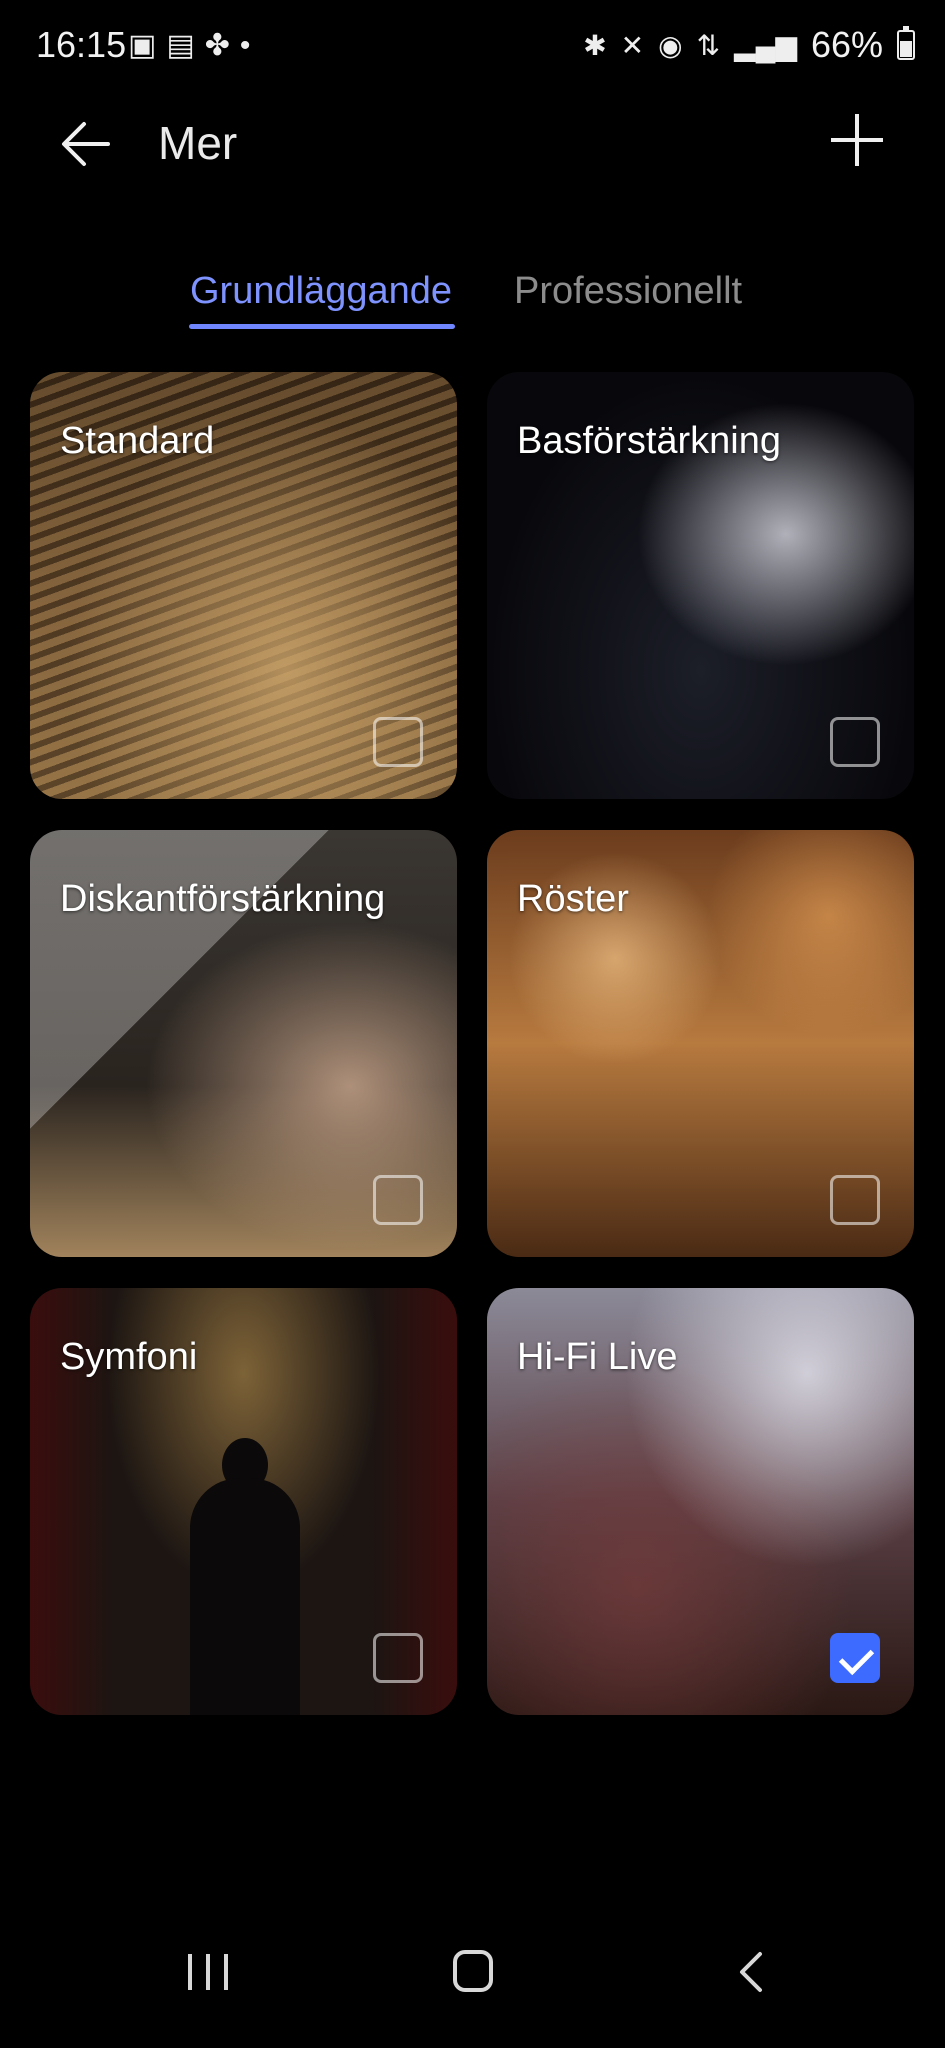 The image size is (945, 2048). What do you see at coordinates (472, 297) in the screenshot?
I see `tab-bar: Grundläggande Professionellt` at bounding box center [472, 297].